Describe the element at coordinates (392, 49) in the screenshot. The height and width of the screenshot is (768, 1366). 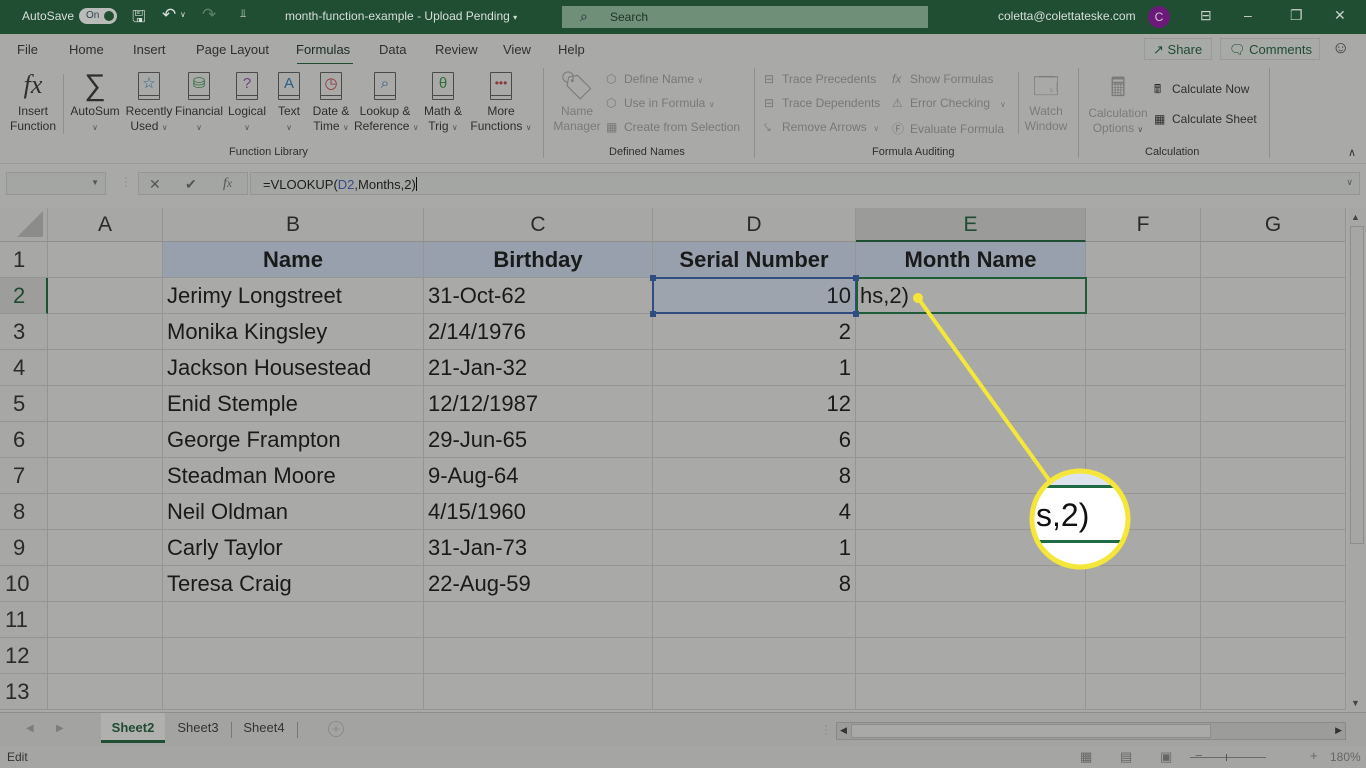
I see `tab-data: Data` at that location.